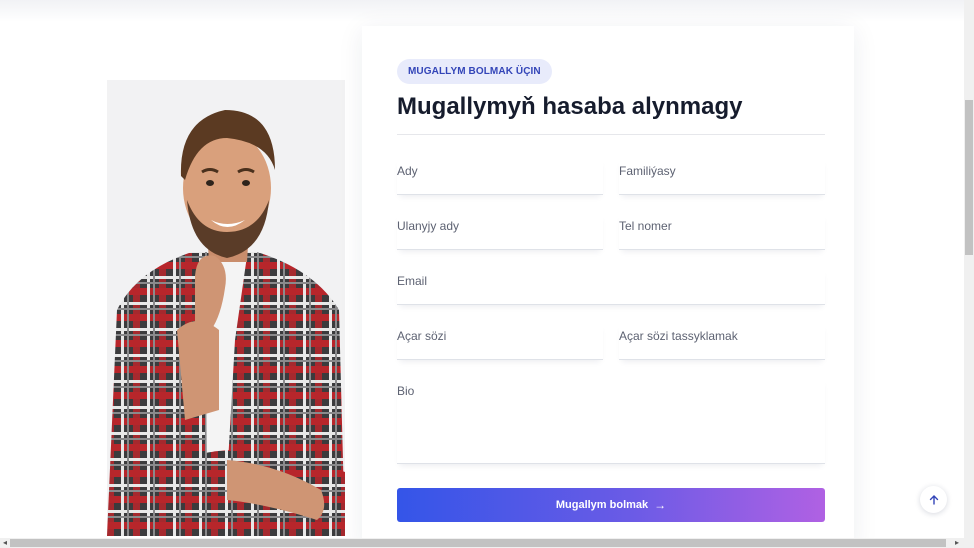 The image size is (974, 548). What do you see at coordinates (722, 341) in the screenshot?
I see `confirm-password-field: Açar sözi tassyklamak` at bounding box center [722, 341].